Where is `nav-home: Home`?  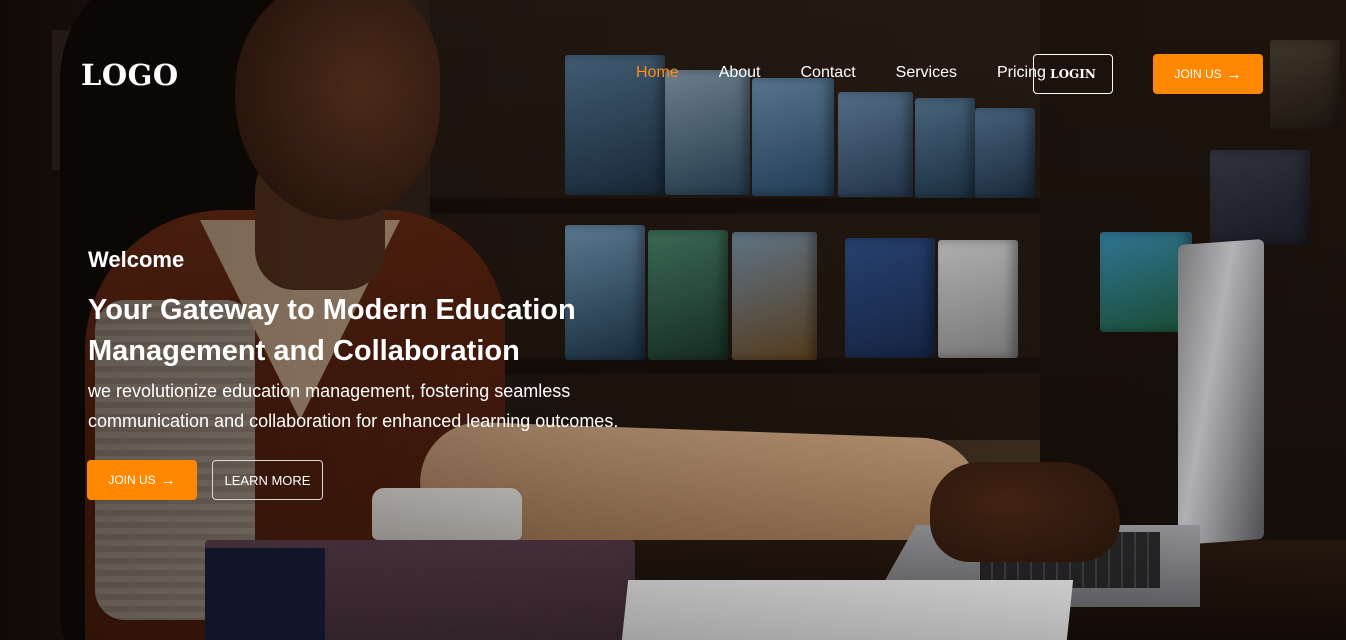
nav-home: Home is located at coordinates (657, 73).